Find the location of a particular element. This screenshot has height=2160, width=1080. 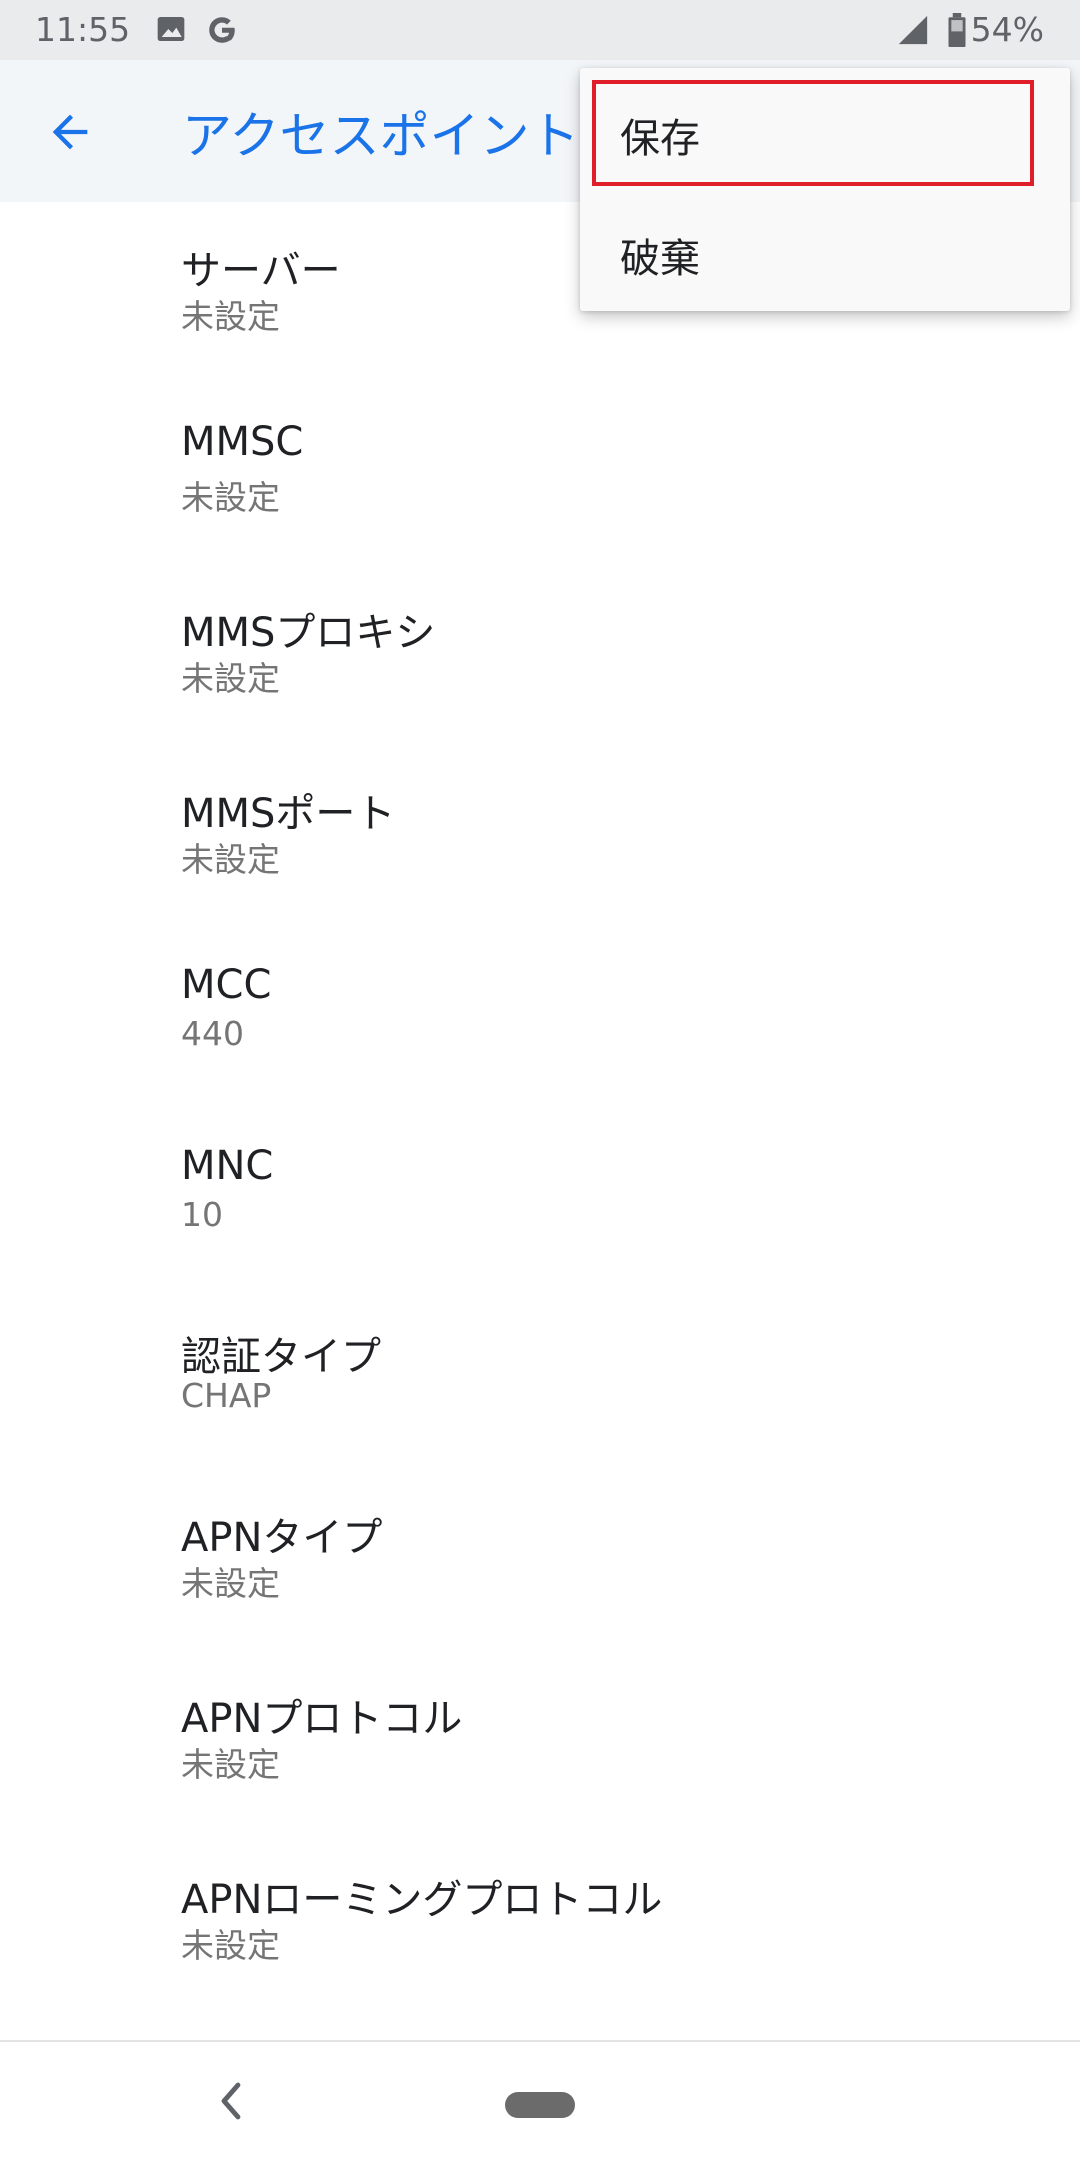

setting-title: MCC is located at coordinates (226, 985).